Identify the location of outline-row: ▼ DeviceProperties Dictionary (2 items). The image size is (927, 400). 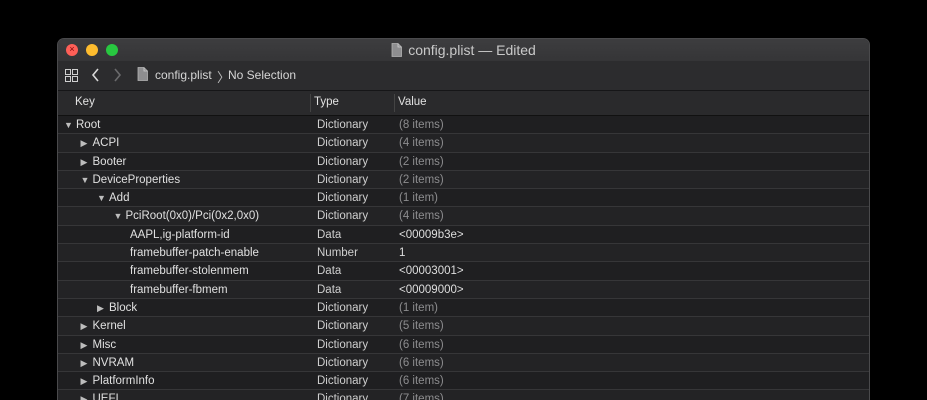
(463, 180).